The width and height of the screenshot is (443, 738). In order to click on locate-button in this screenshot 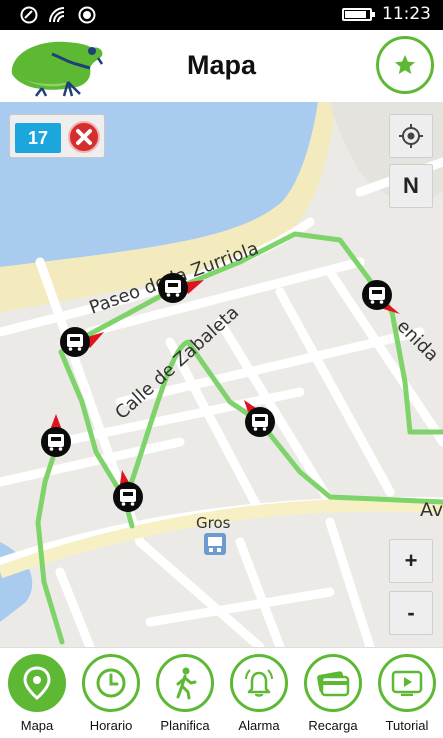, I will do `click(411, 136)`.